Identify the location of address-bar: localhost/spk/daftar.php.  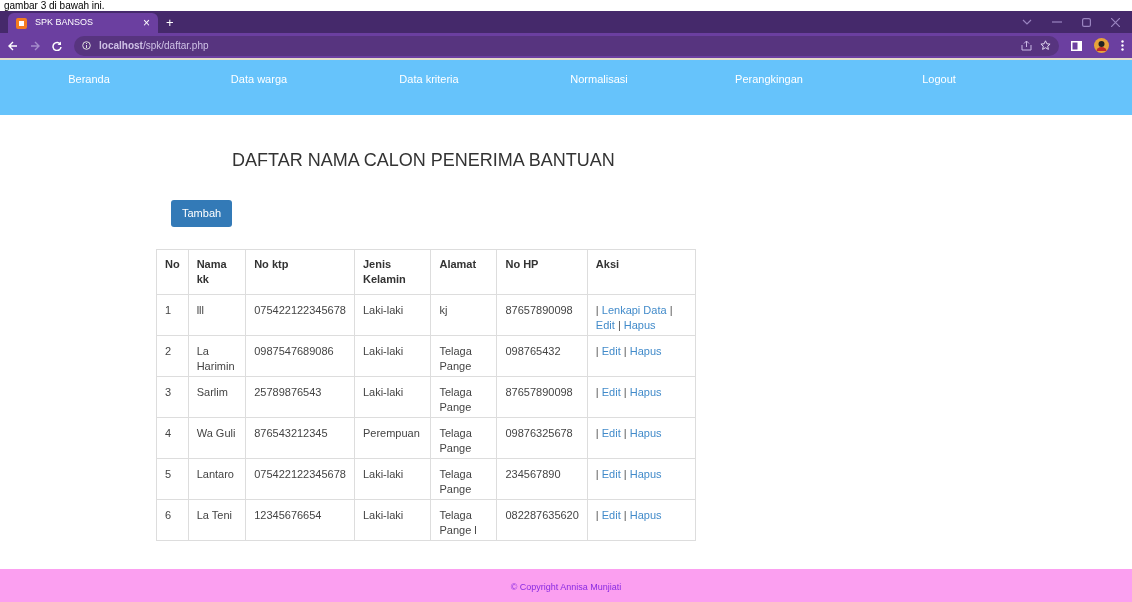
(566, 45).